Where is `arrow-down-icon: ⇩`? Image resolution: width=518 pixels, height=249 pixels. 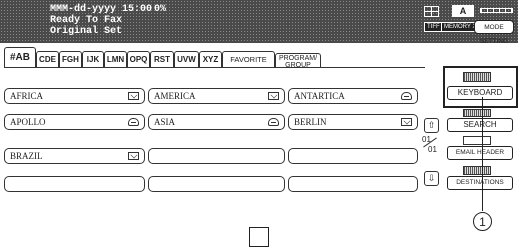 arrow-down-icon: ⇩ is located at coordinates (431, 178).